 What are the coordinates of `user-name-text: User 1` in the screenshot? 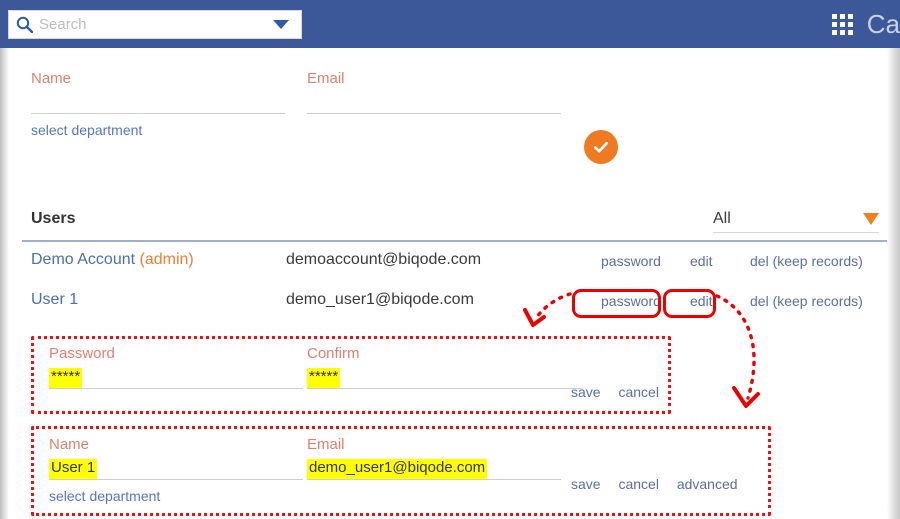 It's located at (55, 299).